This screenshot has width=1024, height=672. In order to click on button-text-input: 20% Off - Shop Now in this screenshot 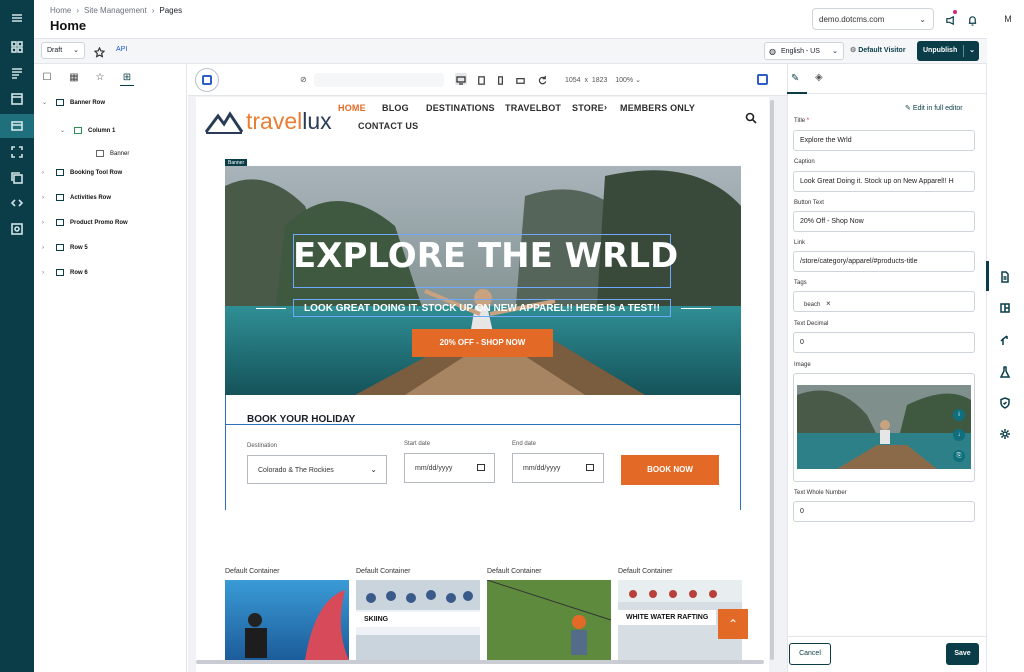, I will do `click(884, 221)`.